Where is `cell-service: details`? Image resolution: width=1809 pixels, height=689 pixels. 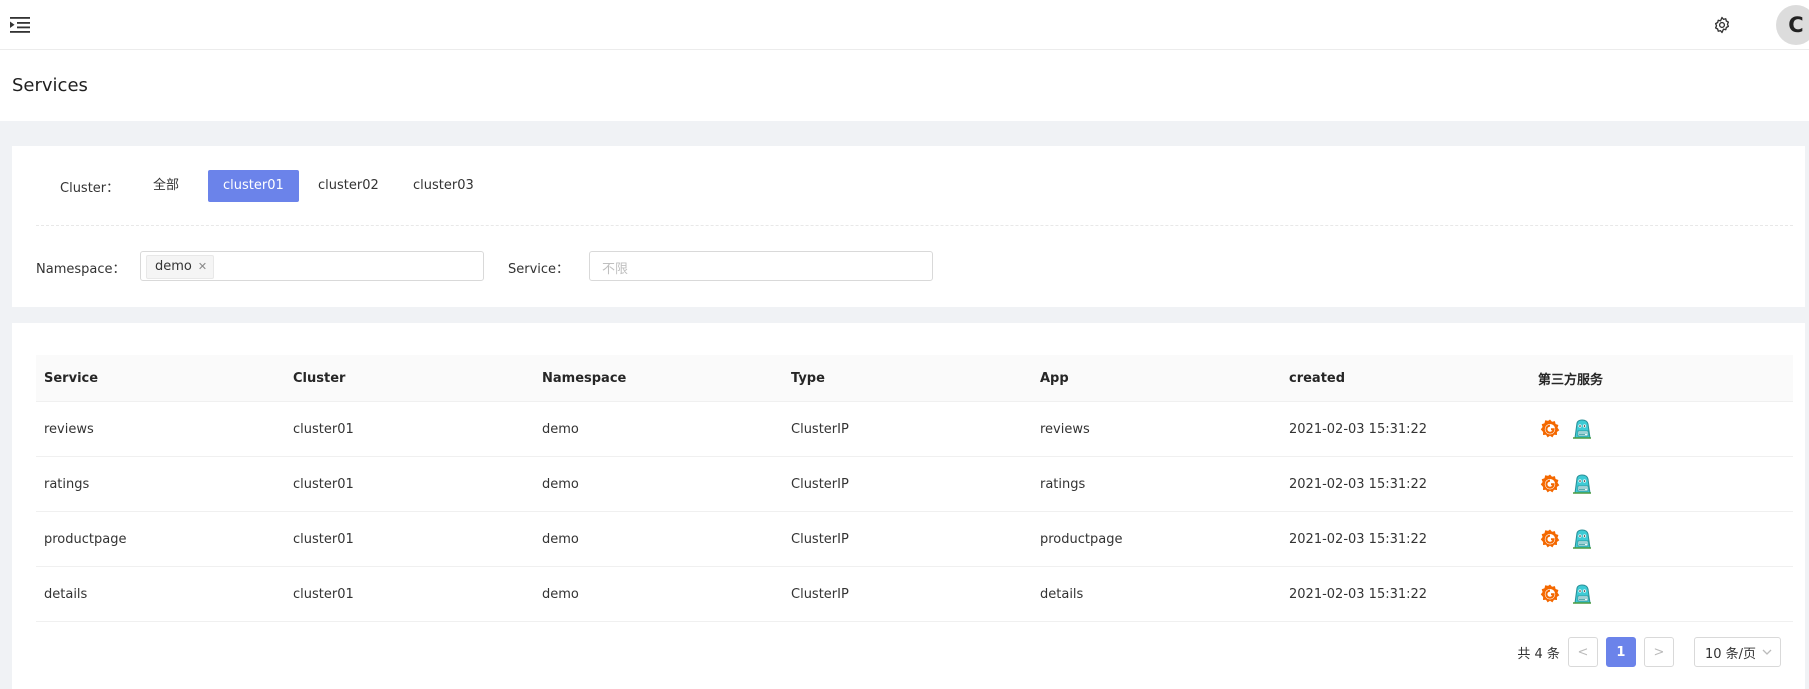 cell-service: details is located at coordinates (66, 594).